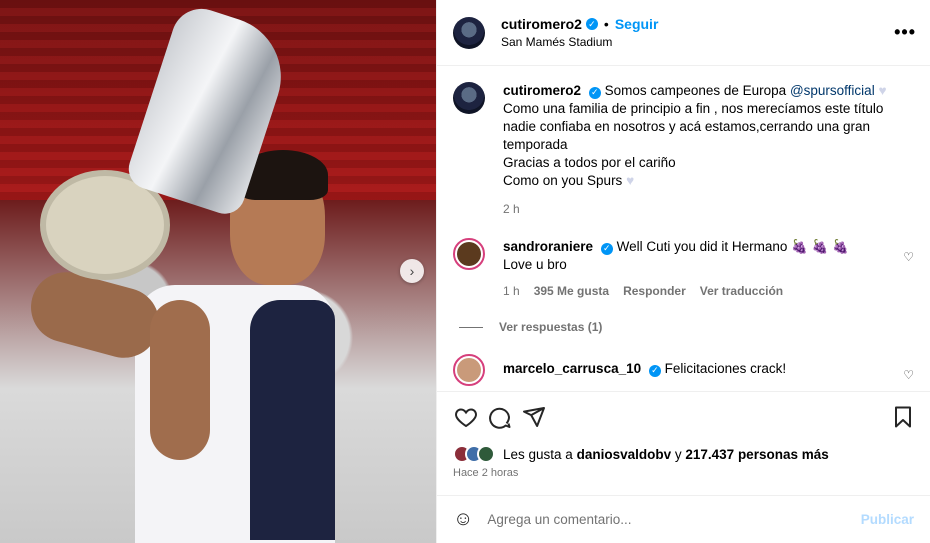 This screenshot has height=543, width=930. I want to click on liker-avatar, so click(486, 454).